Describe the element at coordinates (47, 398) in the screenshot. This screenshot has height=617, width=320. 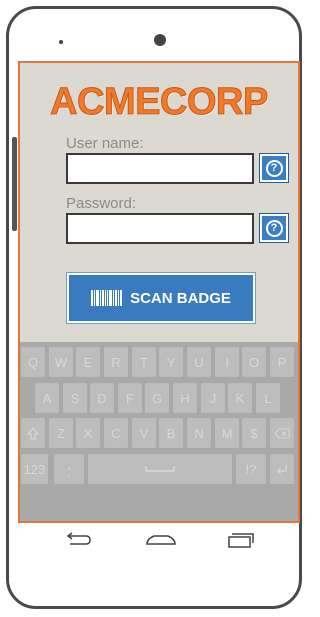
I see `key: A` at that location.